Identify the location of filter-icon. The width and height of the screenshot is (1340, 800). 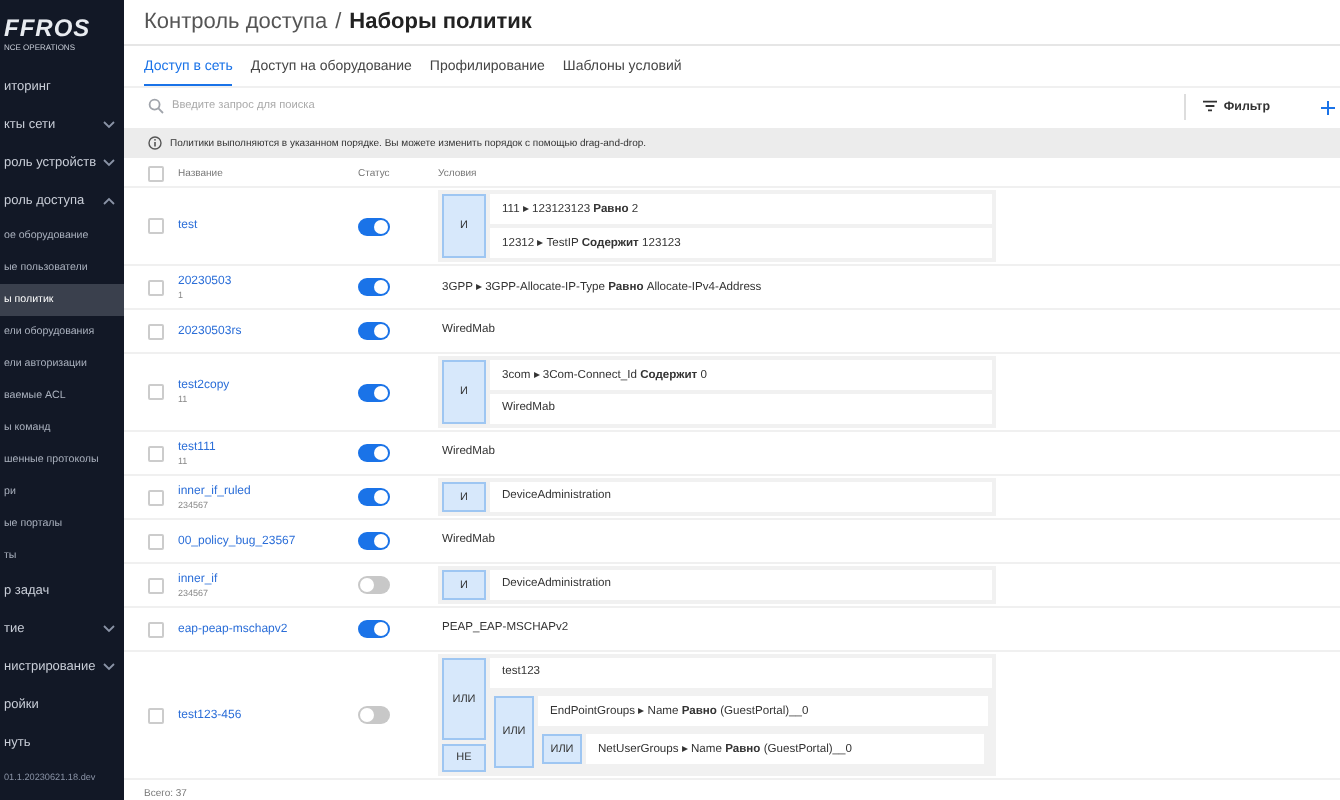
(1209, 106).